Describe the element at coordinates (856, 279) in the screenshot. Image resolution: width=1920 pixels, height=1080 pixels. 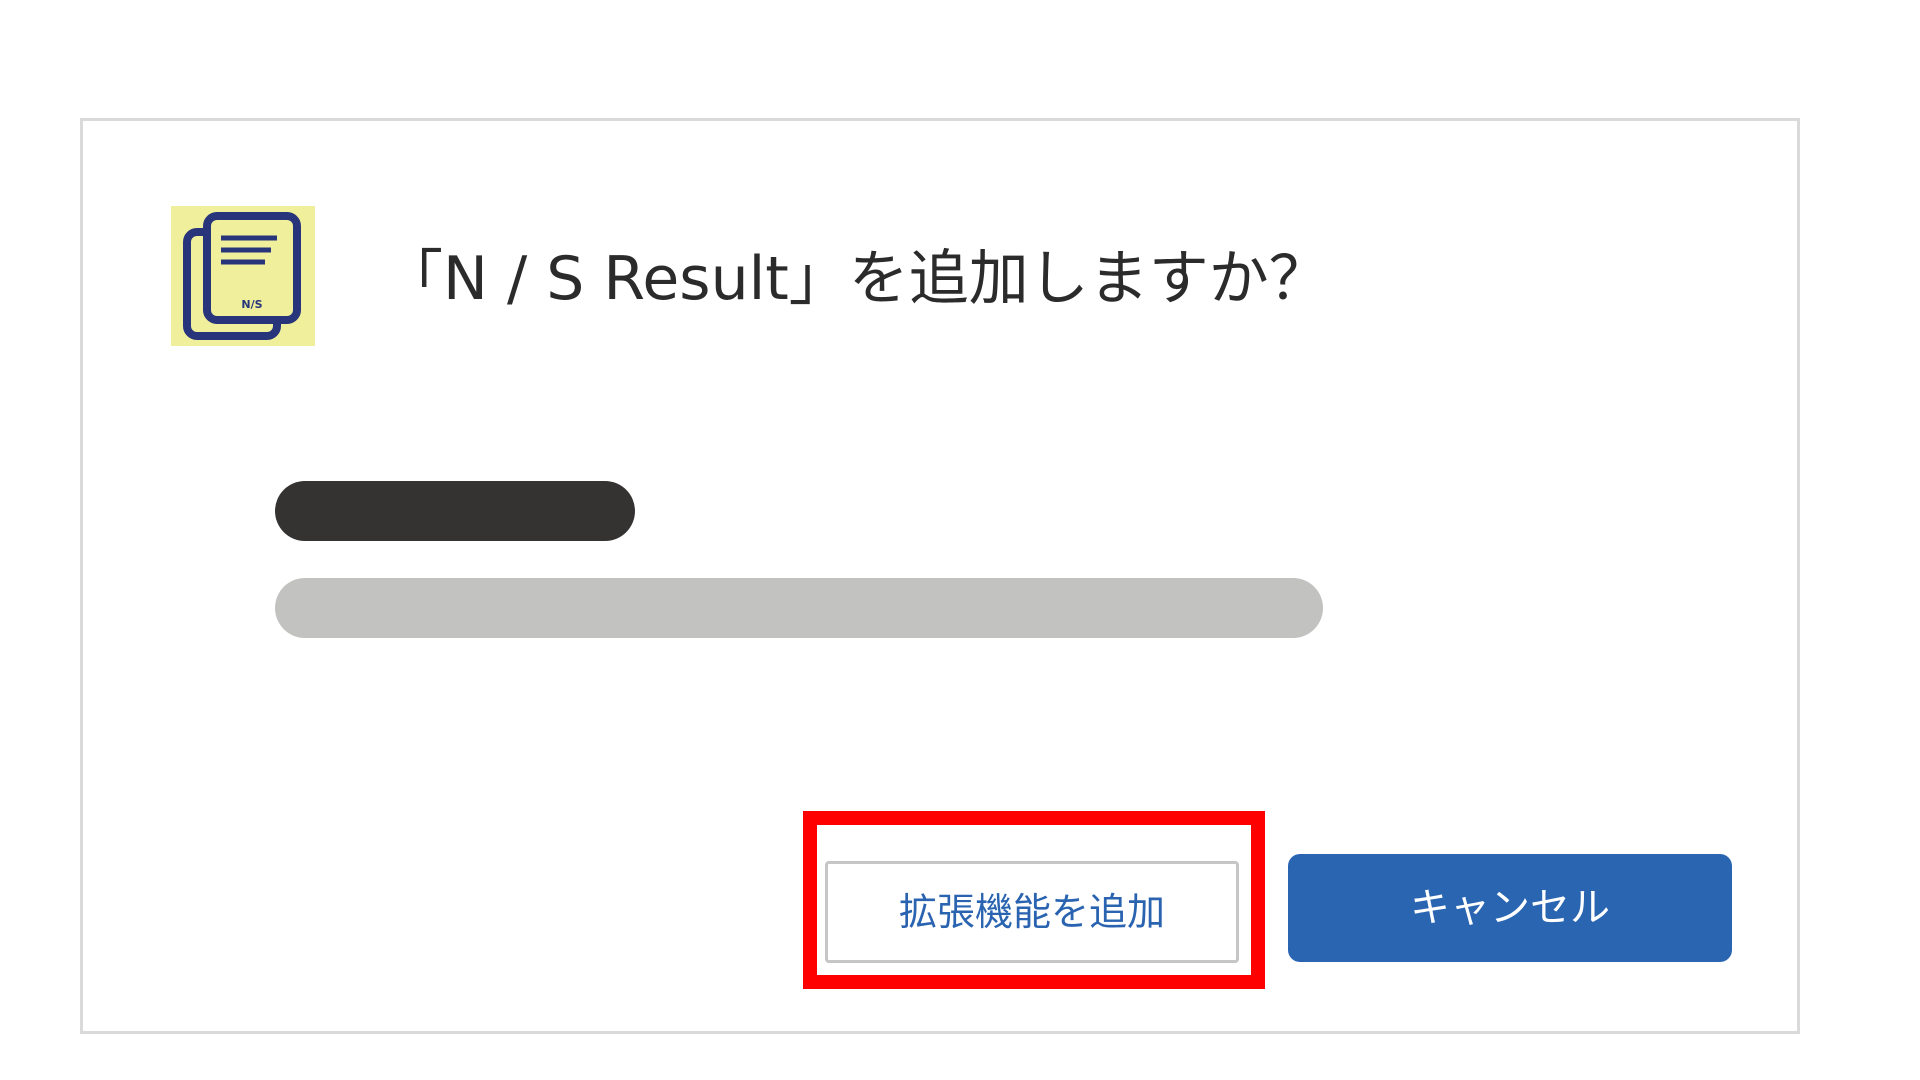
I see `dialog-title: 「N / S Result」を追加しますか？` at that location.